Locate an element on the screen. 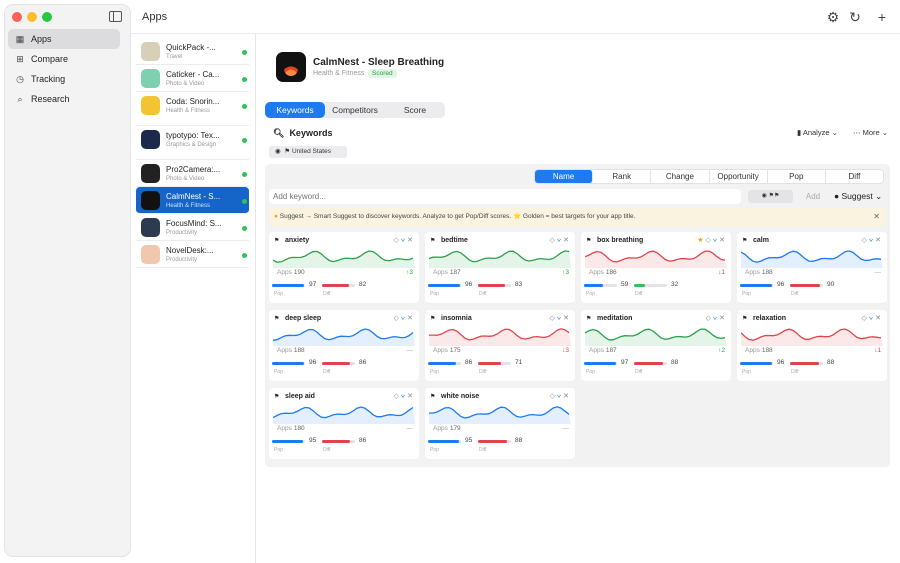 This screenshot has width=900, height=563. close-window-button is located at coordinates (17, 17).